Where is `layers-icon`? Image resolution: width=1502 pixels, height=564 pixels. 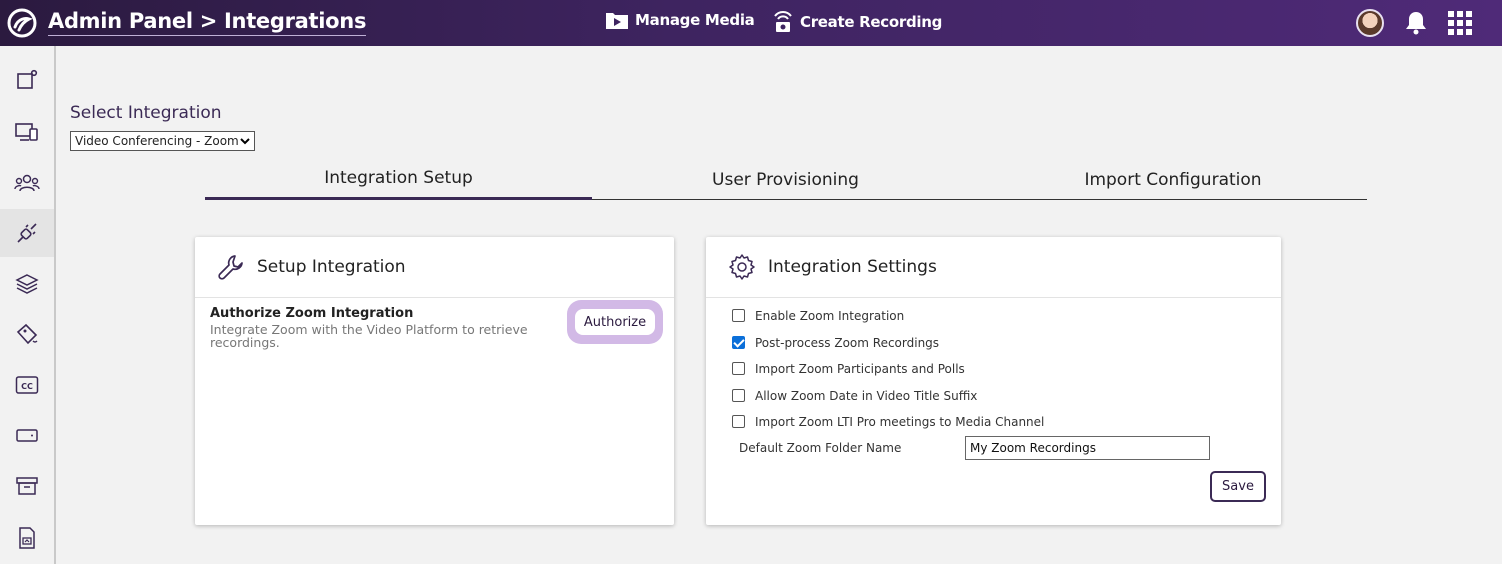 layers-icon is located at coordinates (27, 284).